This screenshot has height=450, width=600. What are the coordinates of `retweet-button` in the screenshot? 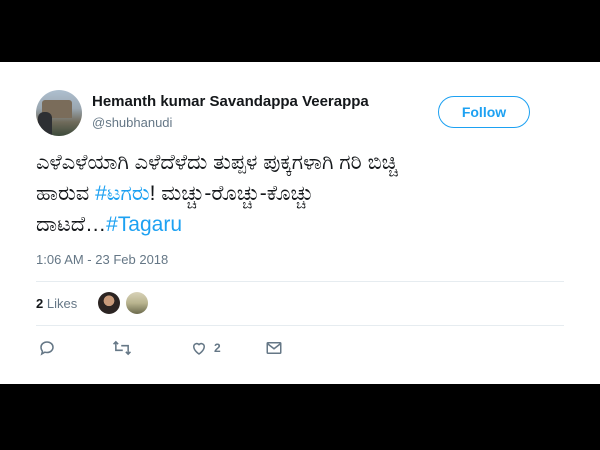 It's located at (122, 348).